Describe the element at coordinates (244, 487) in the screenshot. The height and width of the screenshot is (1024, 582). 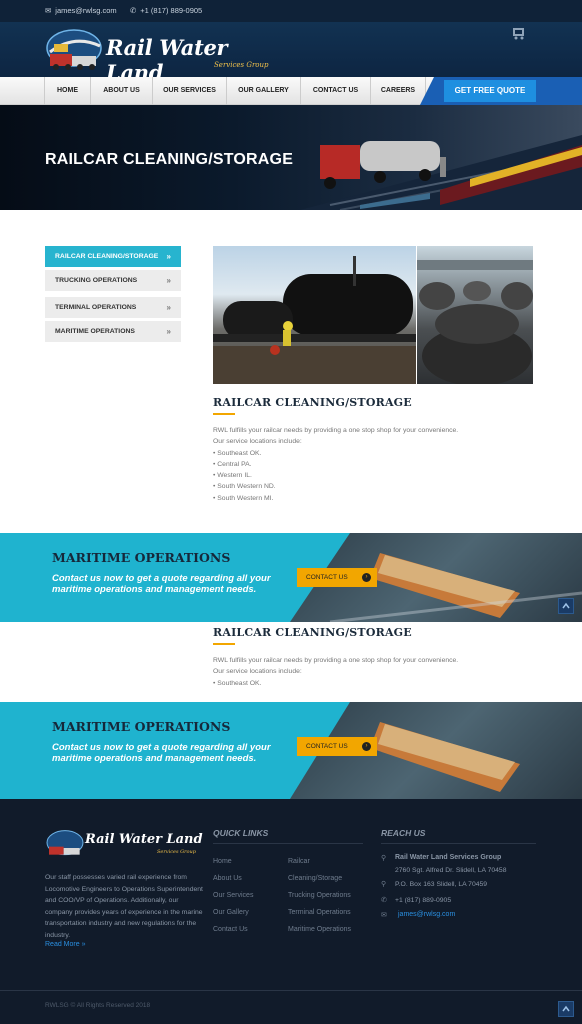
I see `location-item: • South Western ND.` at that location.